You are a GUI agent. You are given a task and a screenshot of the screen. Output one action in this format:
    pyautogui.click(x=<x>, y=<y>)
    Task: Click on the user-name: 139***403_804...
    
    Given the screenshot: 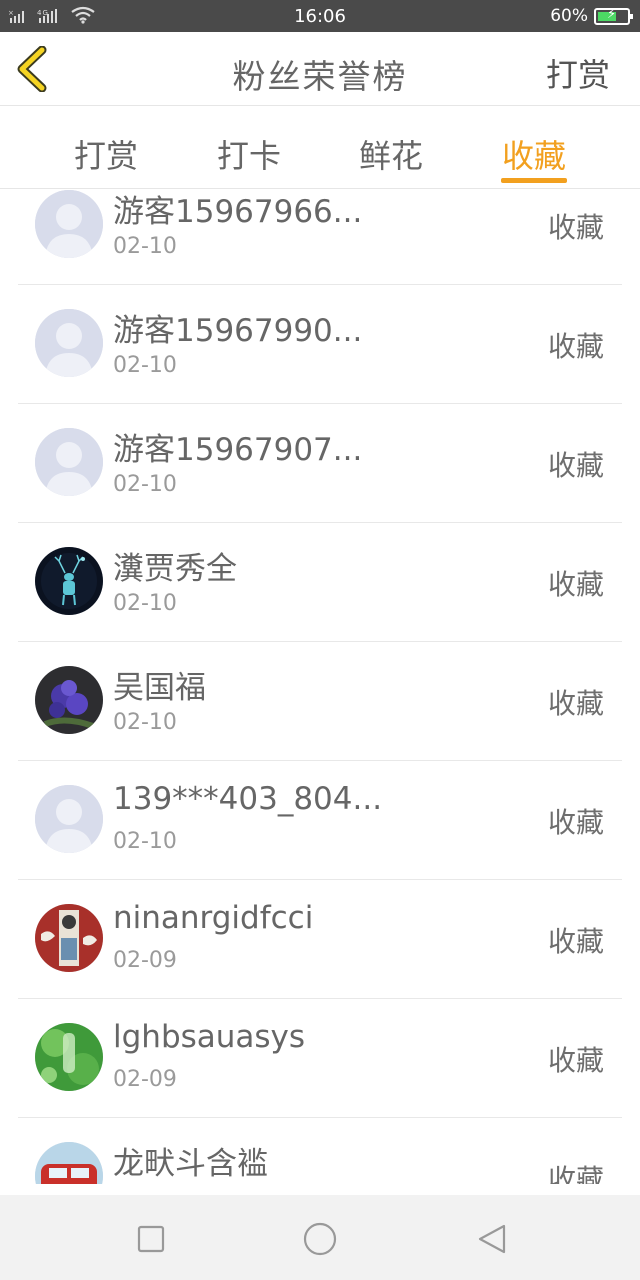 What is the action you would take?
    pyautogui.click(x=248, y=799)
    